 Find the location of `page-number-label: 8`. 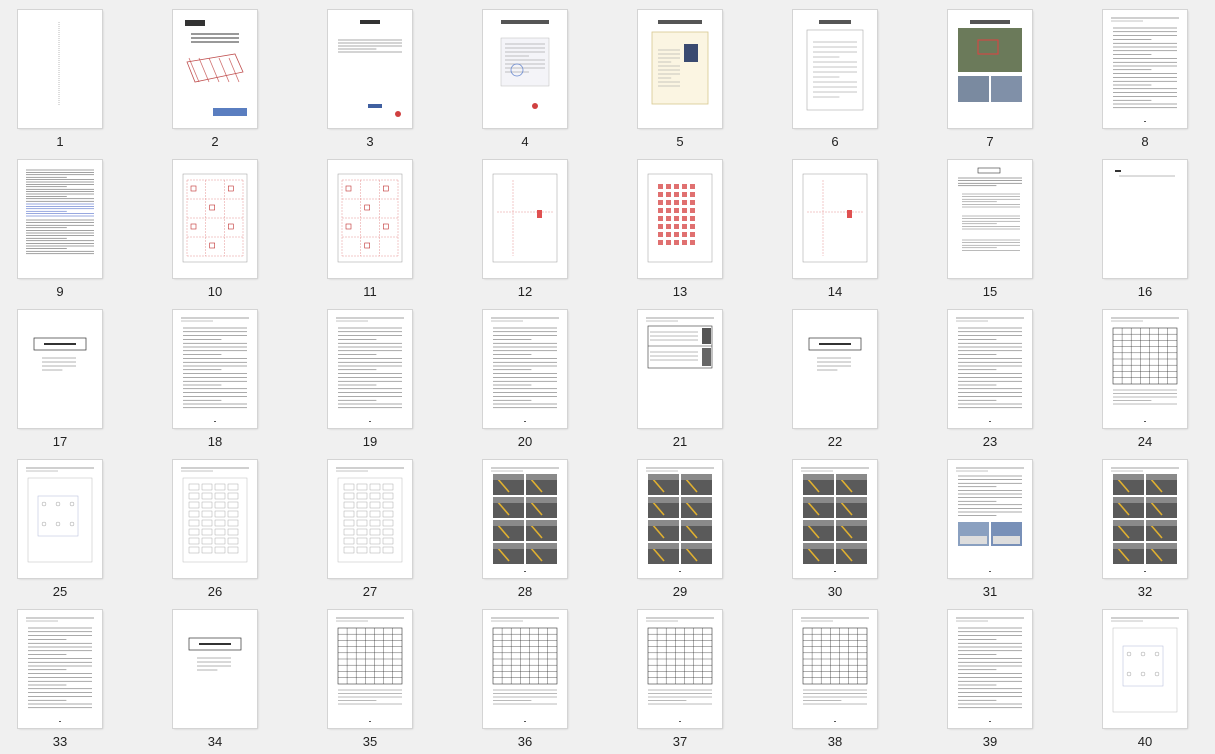

page-number-label: 8 is located at coordinates (1145, 141).